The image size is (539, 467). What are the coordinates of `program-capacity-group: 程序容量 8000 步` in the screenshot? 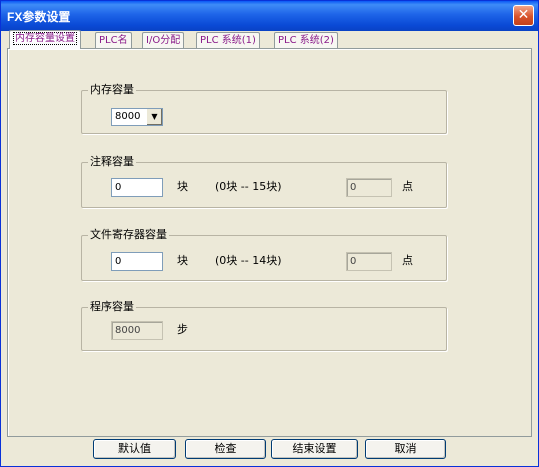 It's located at (264, 325).